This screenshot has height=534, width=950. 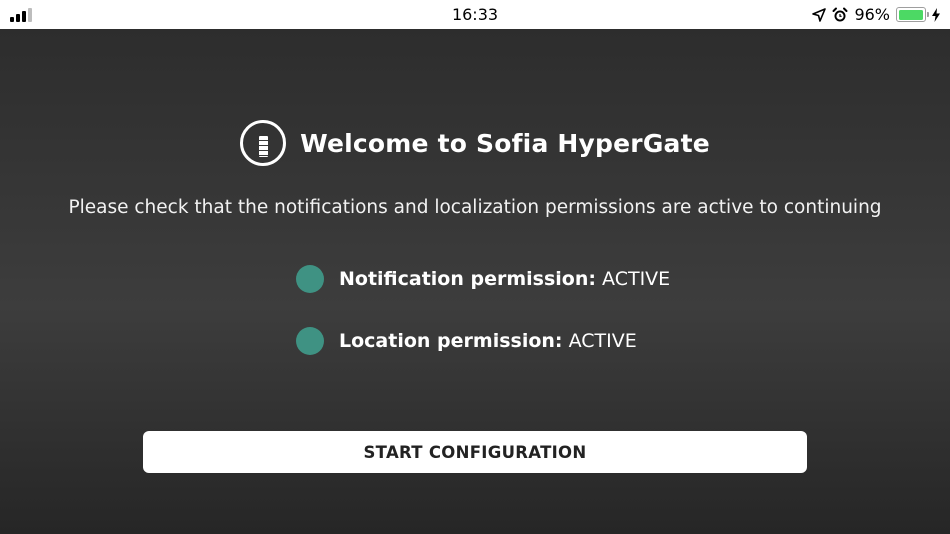 I want to click on status-bar: 16:33 96%, so click(x=475, y=14).